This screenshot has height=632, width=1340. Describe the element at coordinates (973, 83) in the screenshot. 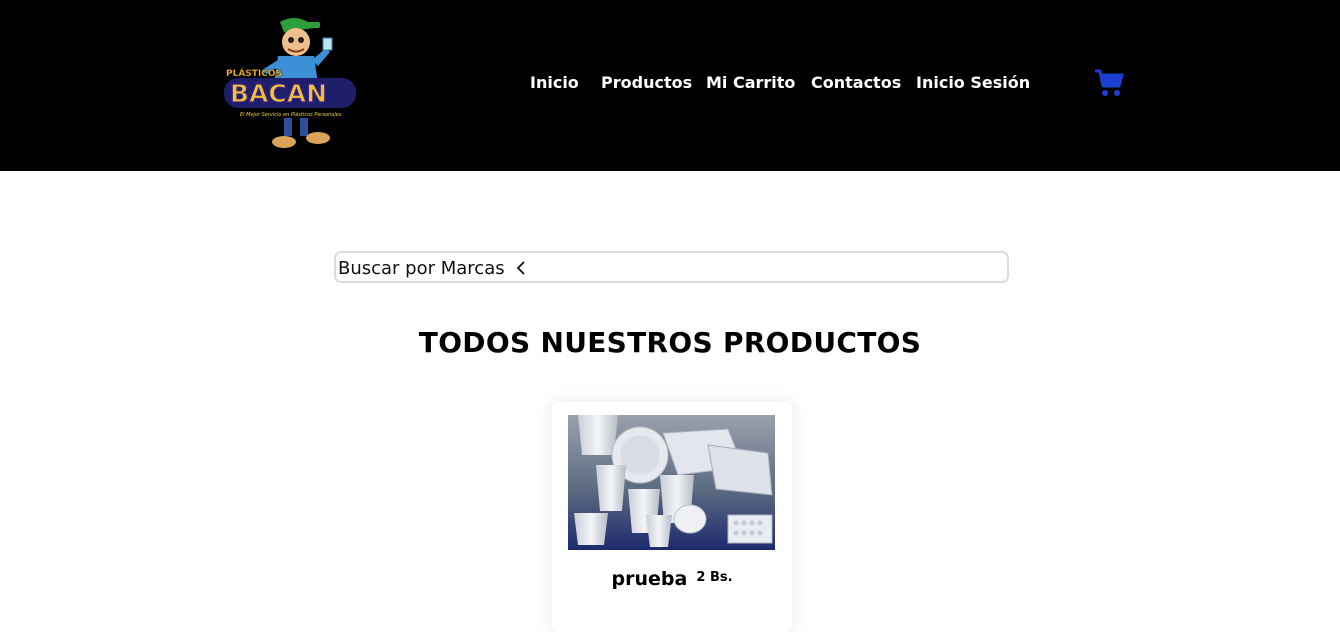

I see `nav-item-inicio-sesion: Inicio Sesión` at that location.